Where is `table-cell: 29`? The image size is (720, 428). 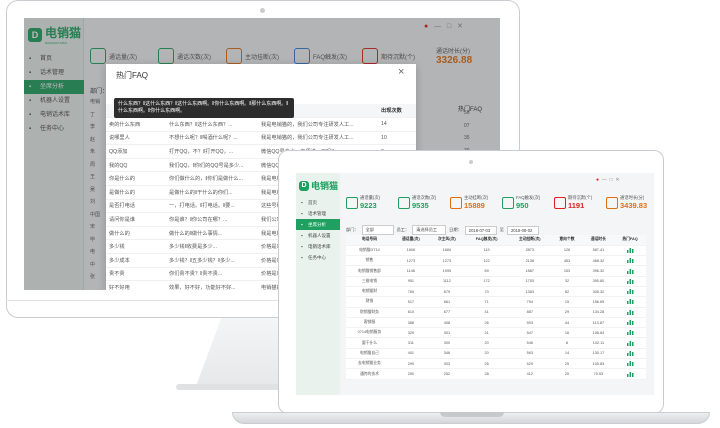
table-cell: 29 is located at coordinates (567, 312).